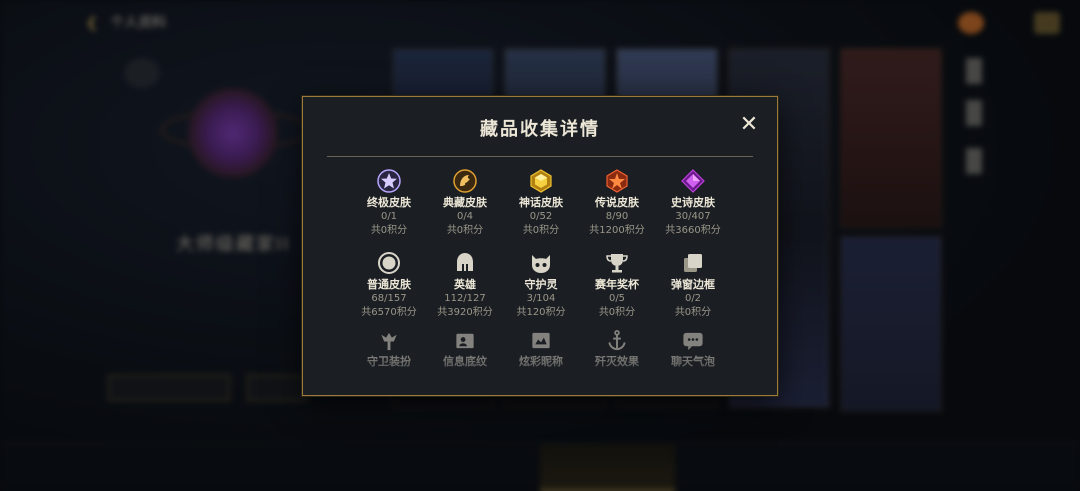  What do you see at coordinates (541, 284) in the screenshot?
I see `item-name: 守护灵` at bounding box center [541, 284].